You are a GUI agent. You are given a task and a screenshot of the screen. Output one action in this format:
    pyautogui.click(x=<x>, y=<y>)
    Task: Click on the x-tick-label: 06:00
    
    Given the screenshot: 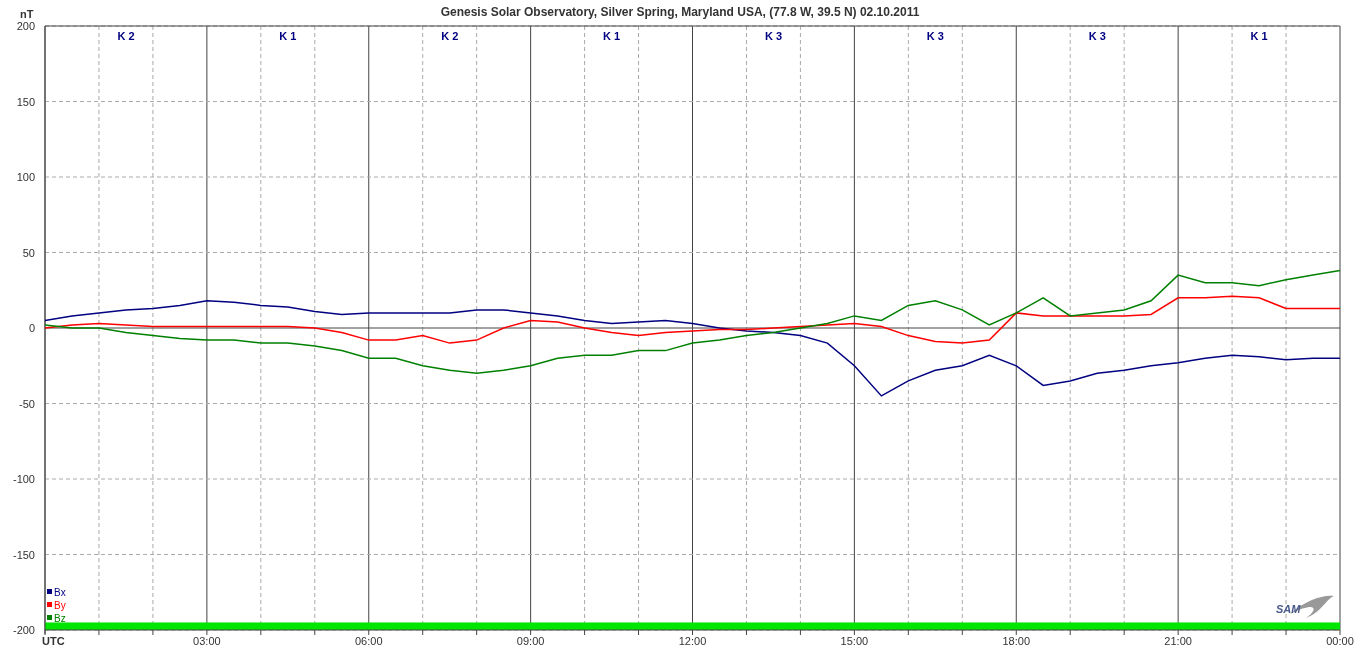 What is the action you would take?
    pyautogui.click(x=369, y=641)
    